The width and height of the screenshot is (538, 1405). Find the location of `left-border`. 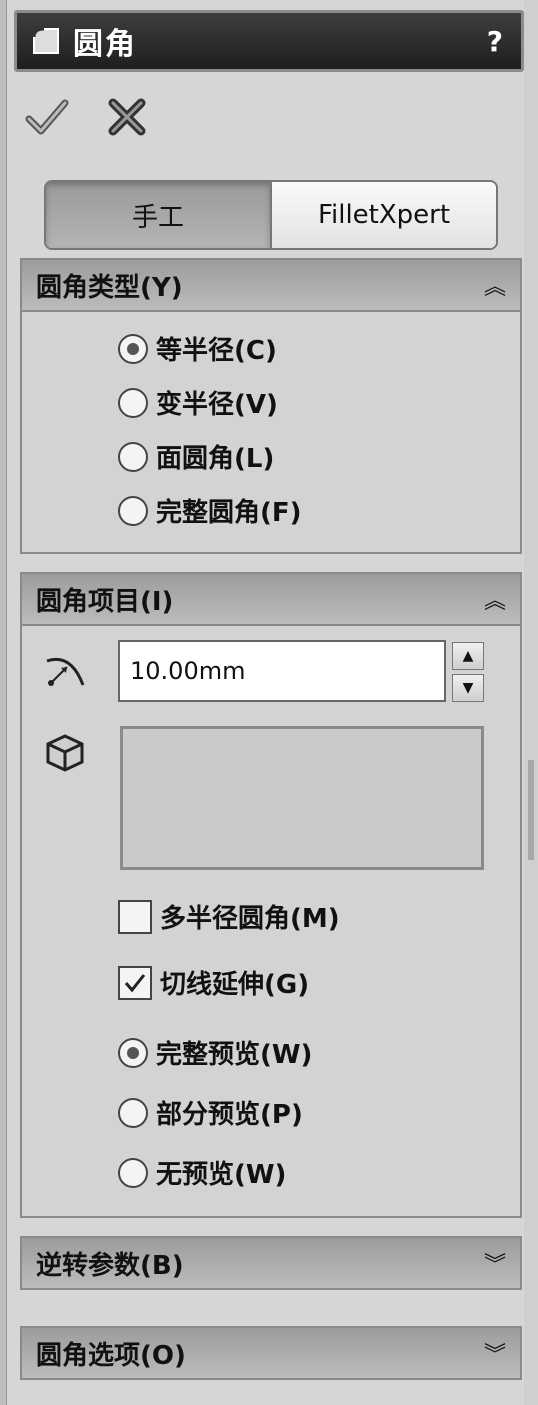

left-border is located at coordinates (3, 702).